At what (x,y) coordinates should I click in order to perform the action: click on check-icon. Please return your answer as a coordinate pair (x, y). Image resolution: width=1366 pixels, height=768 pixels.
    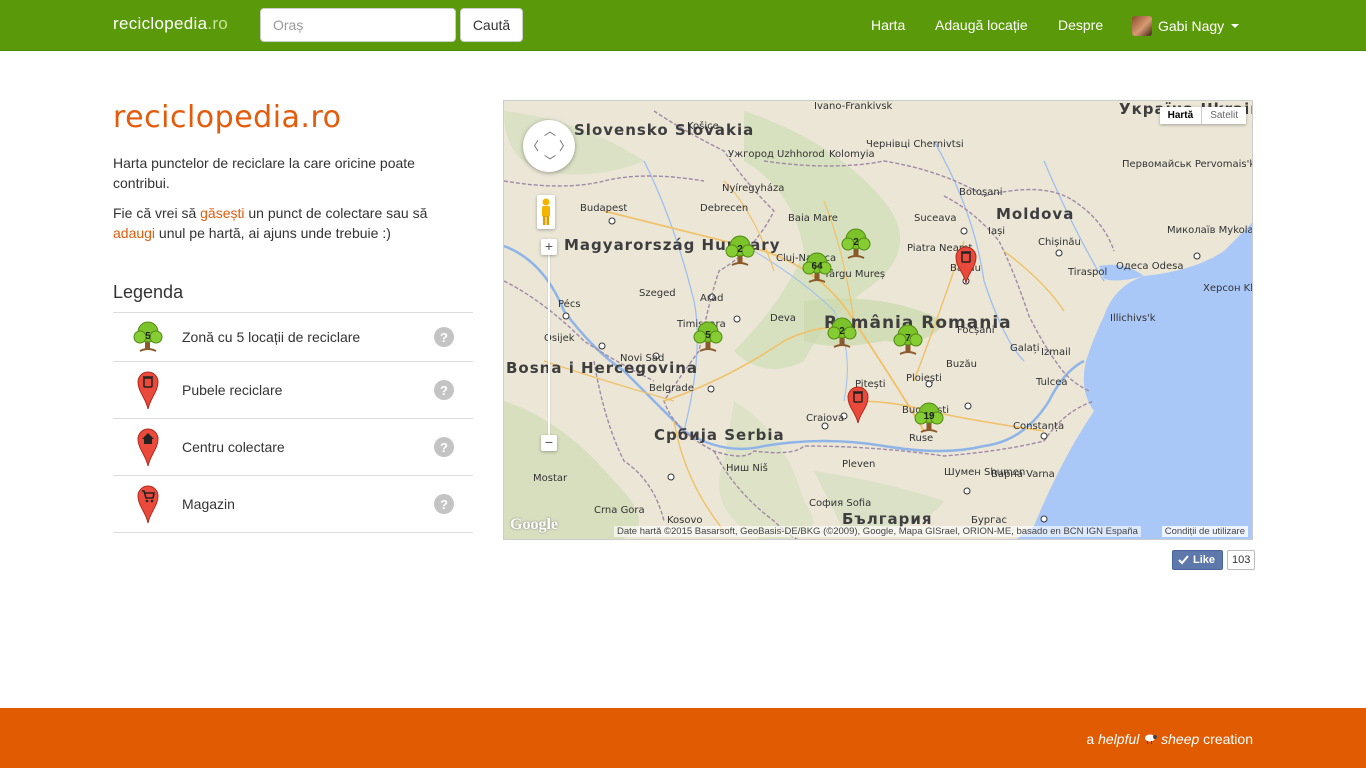
    Looking at the image, I should click on (1183, 560).